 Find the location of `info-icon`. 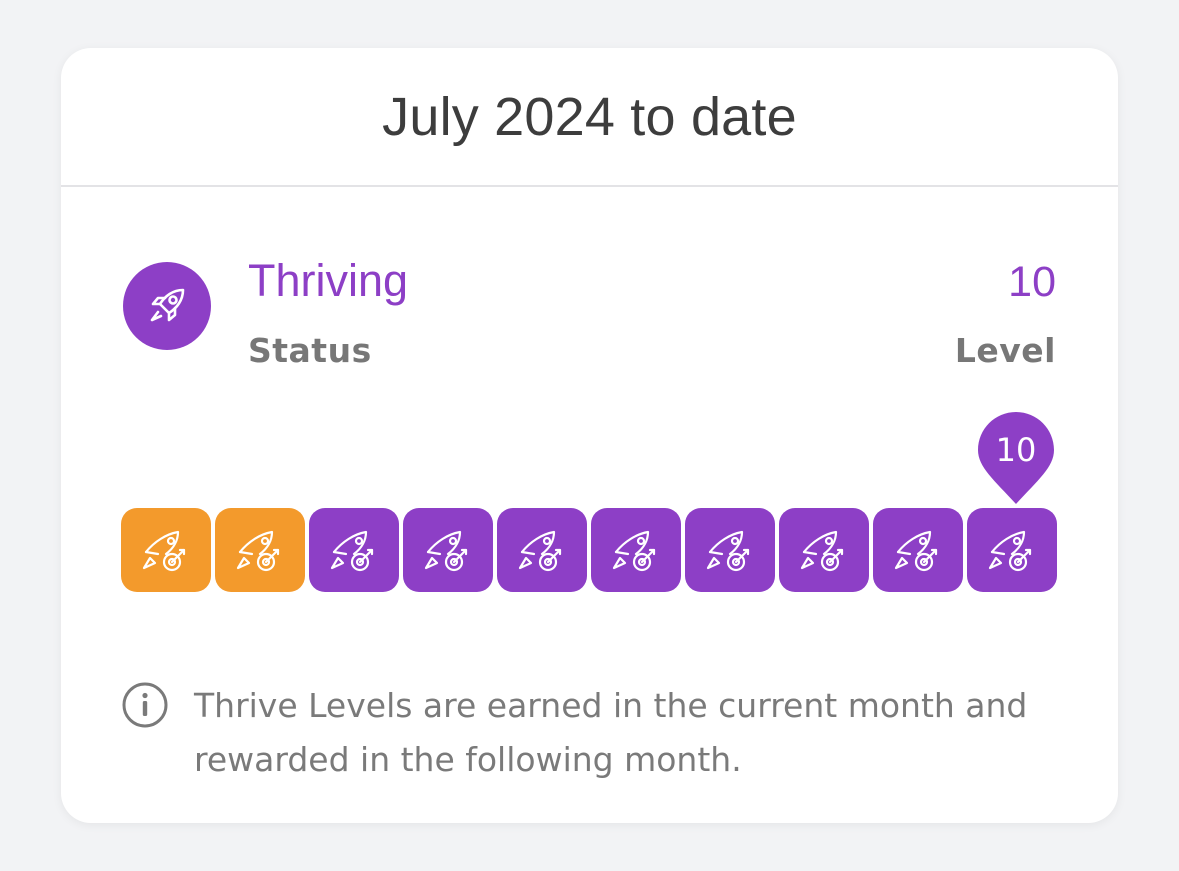

info-icon is located at coordinates (145, 705).